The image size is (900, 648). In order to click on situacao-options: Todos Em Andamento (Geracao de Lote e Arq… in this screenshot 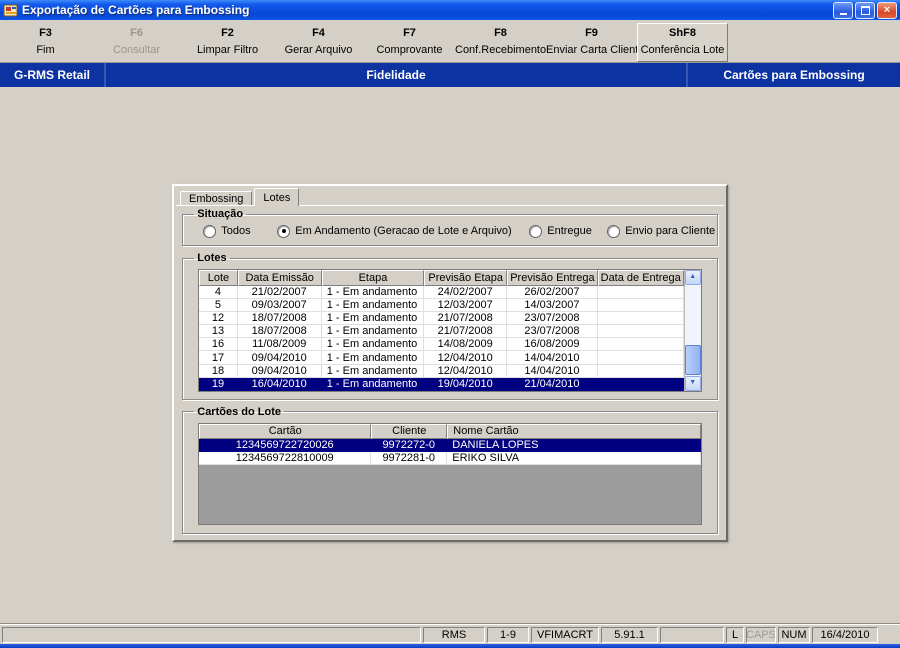, I will do `click(453, 233)`.